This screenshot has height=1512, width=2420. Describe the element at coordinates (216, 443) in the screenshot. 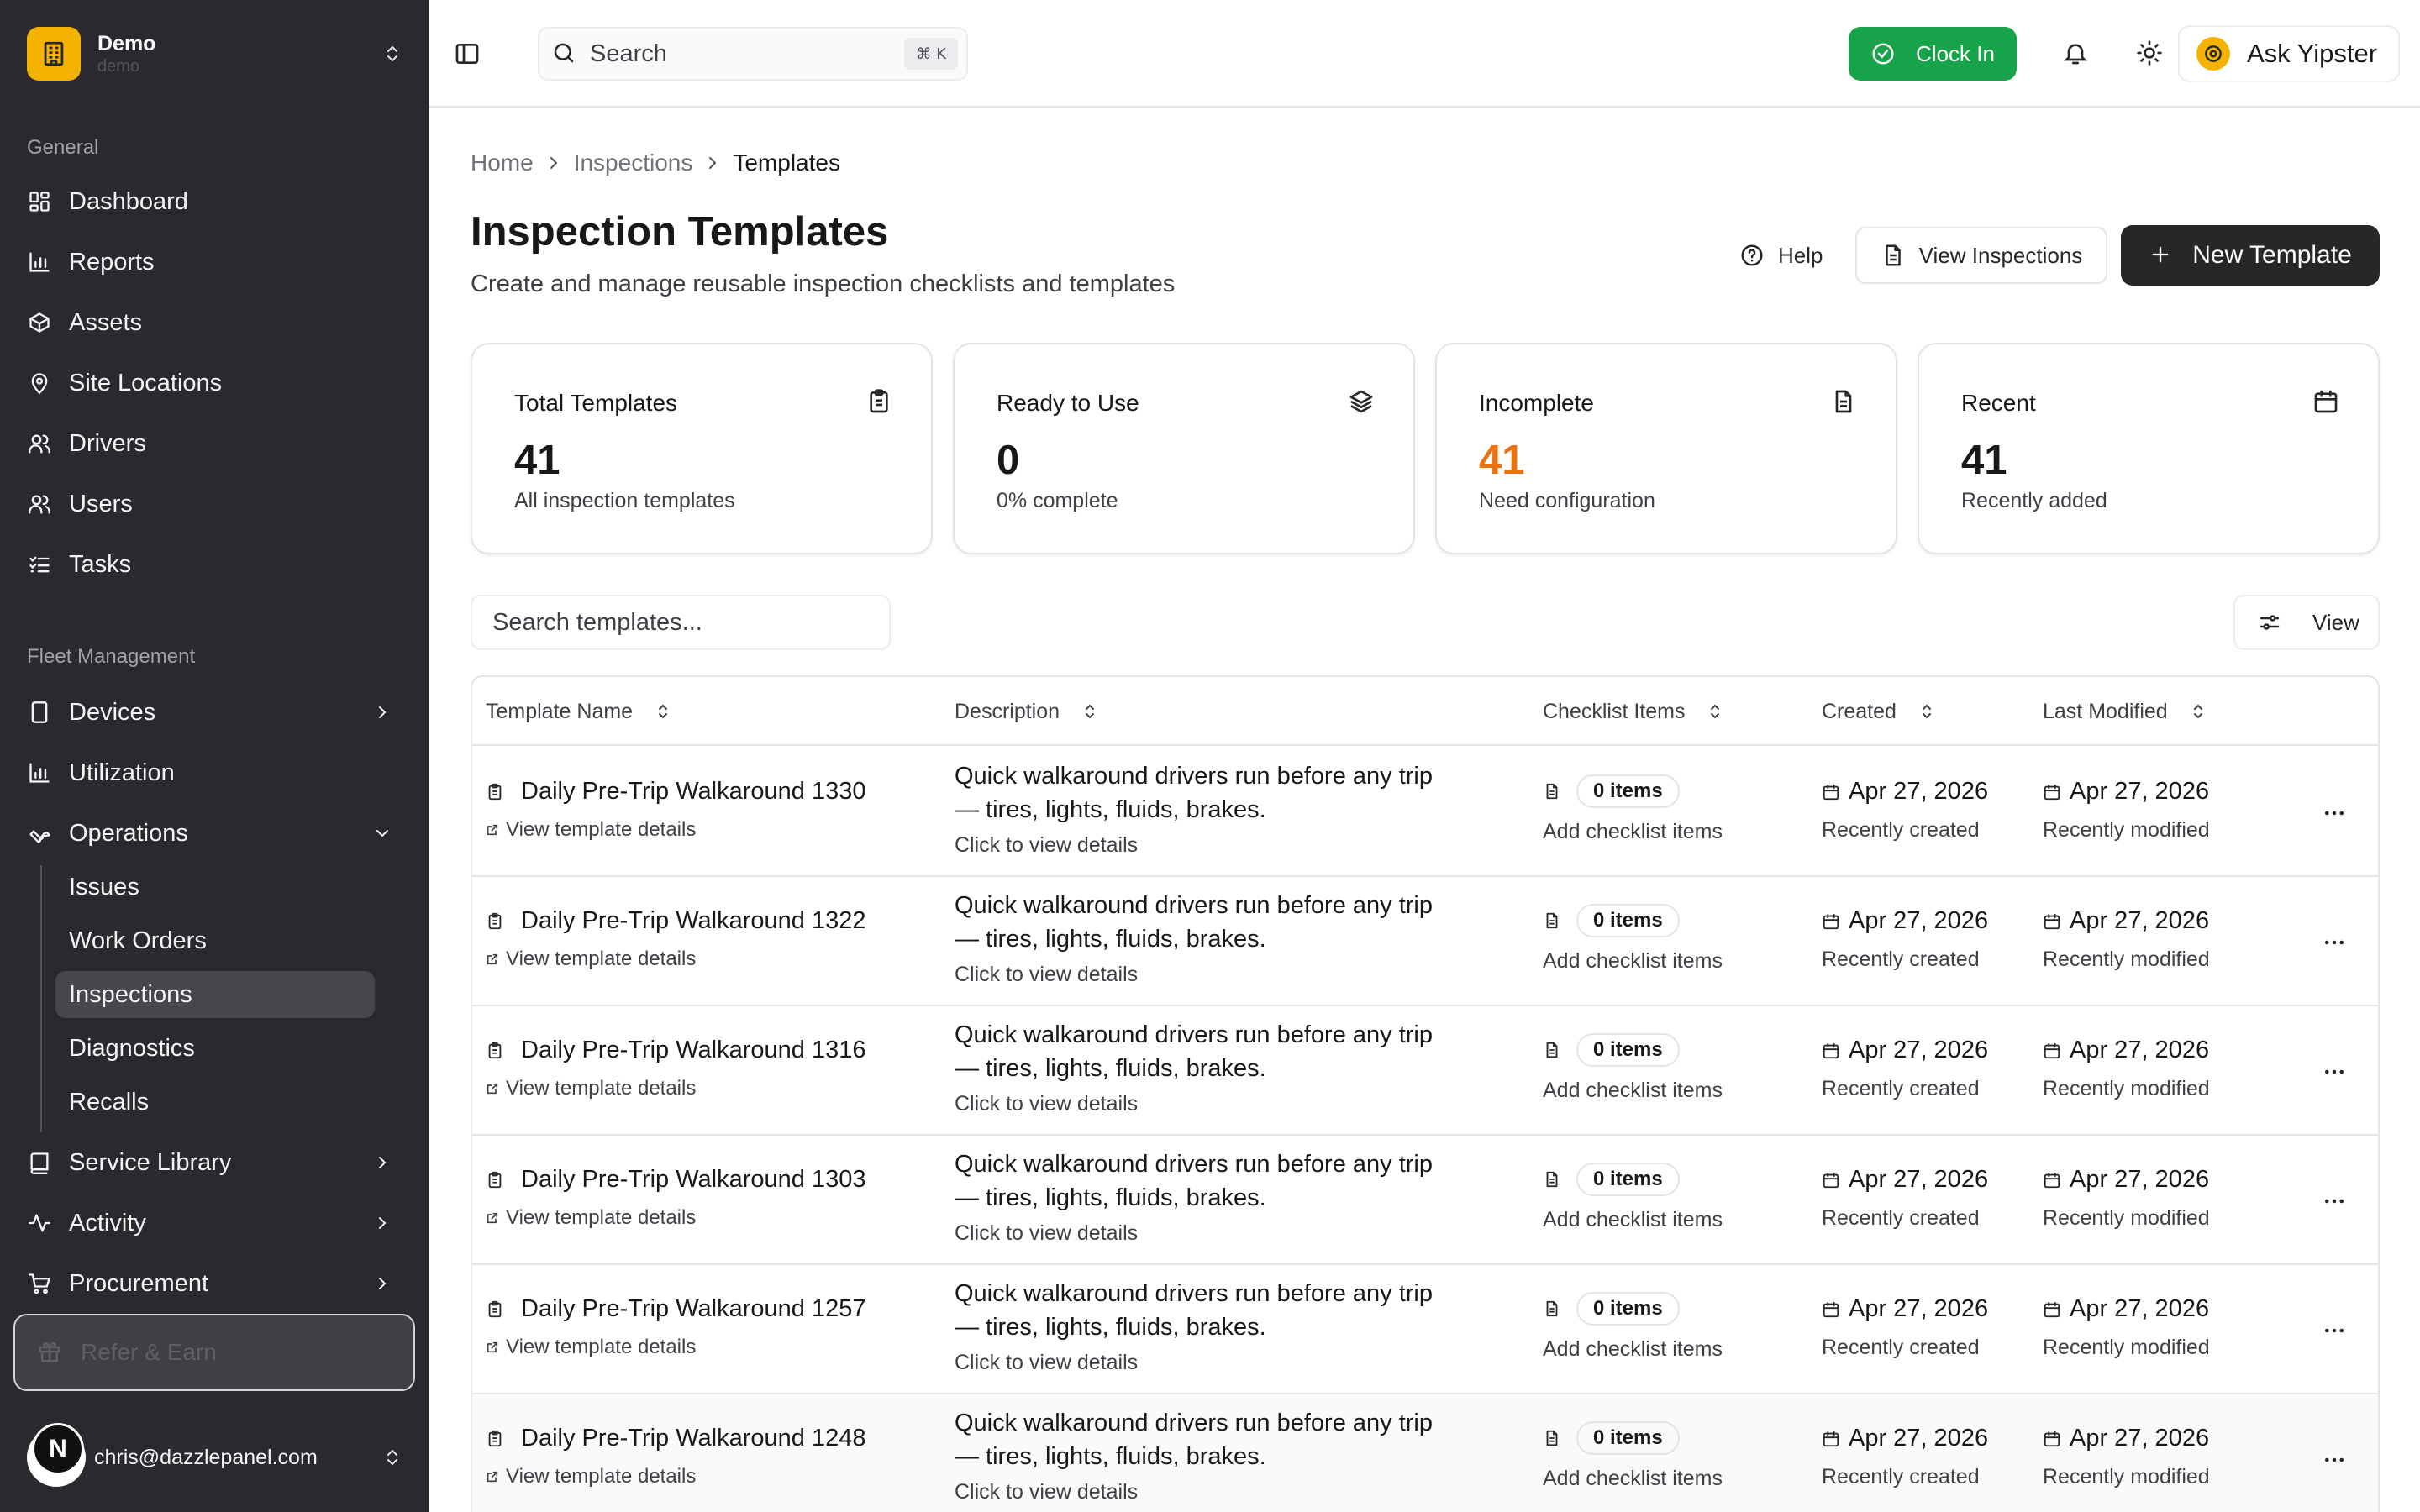

I see `sidebar-item-drivers: Drivers` at that location.